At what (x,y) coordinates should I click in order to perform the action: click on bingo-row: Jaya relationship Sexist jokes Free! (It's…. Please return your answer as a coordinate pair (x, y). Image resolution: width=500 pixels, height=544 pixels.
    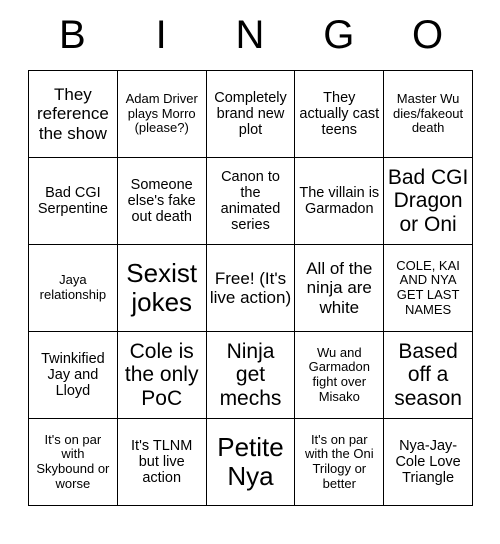
    Looking at the image, I should click on (250, 288).